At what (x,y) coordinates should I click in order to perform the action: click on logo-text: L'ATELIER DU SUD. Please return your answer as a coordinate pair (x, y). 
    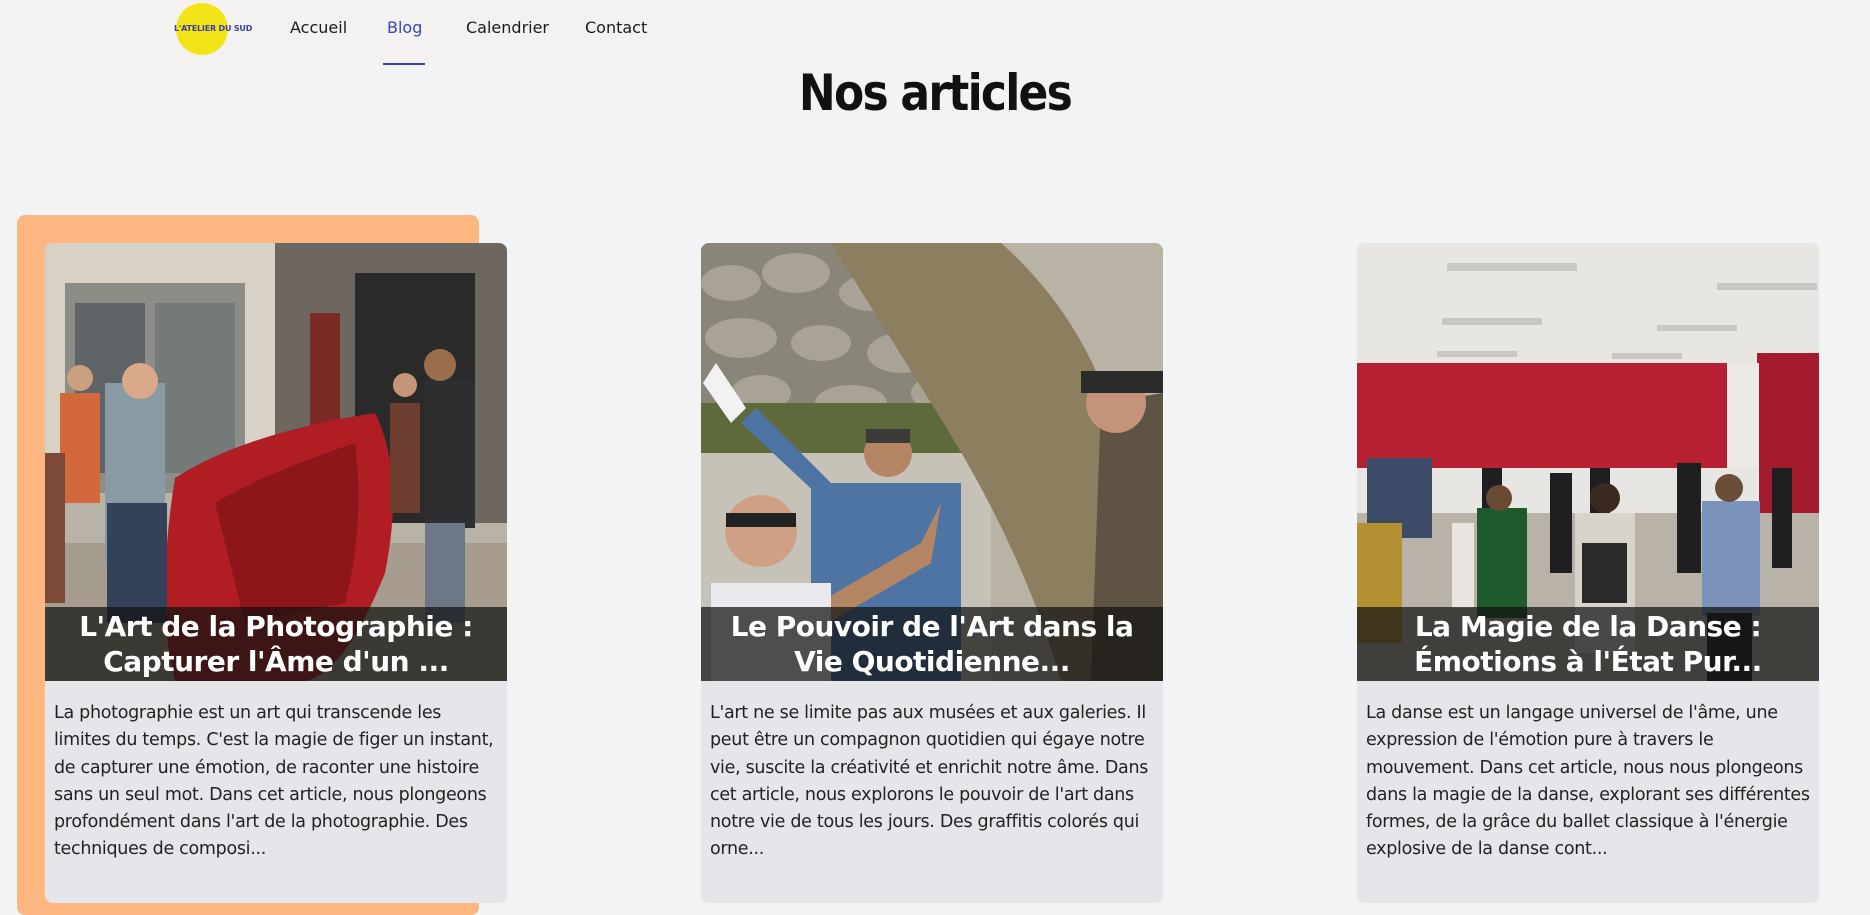
    Looking at the image, I should click on (213, 28).